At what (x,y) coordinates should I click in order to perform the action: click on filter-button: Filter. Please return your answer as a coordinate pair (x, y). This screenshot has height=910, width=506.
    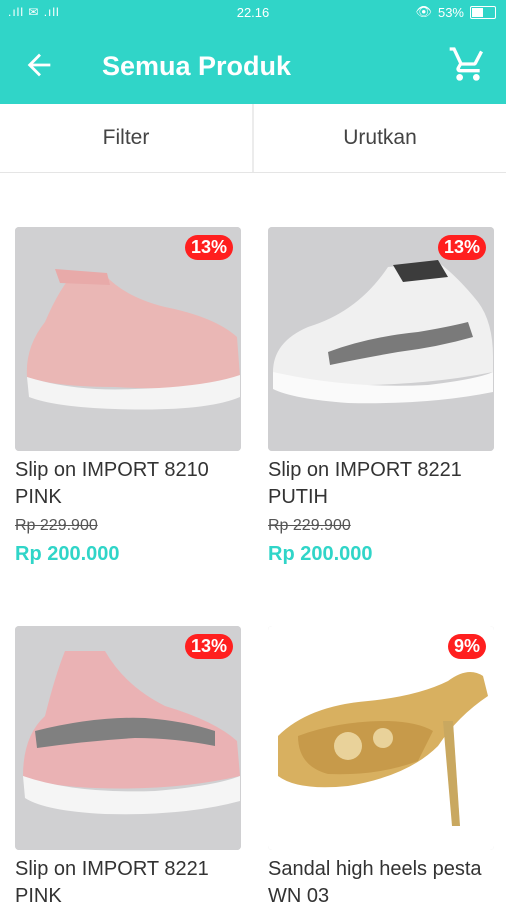
    Looking at the image, I should click on (126, 138).